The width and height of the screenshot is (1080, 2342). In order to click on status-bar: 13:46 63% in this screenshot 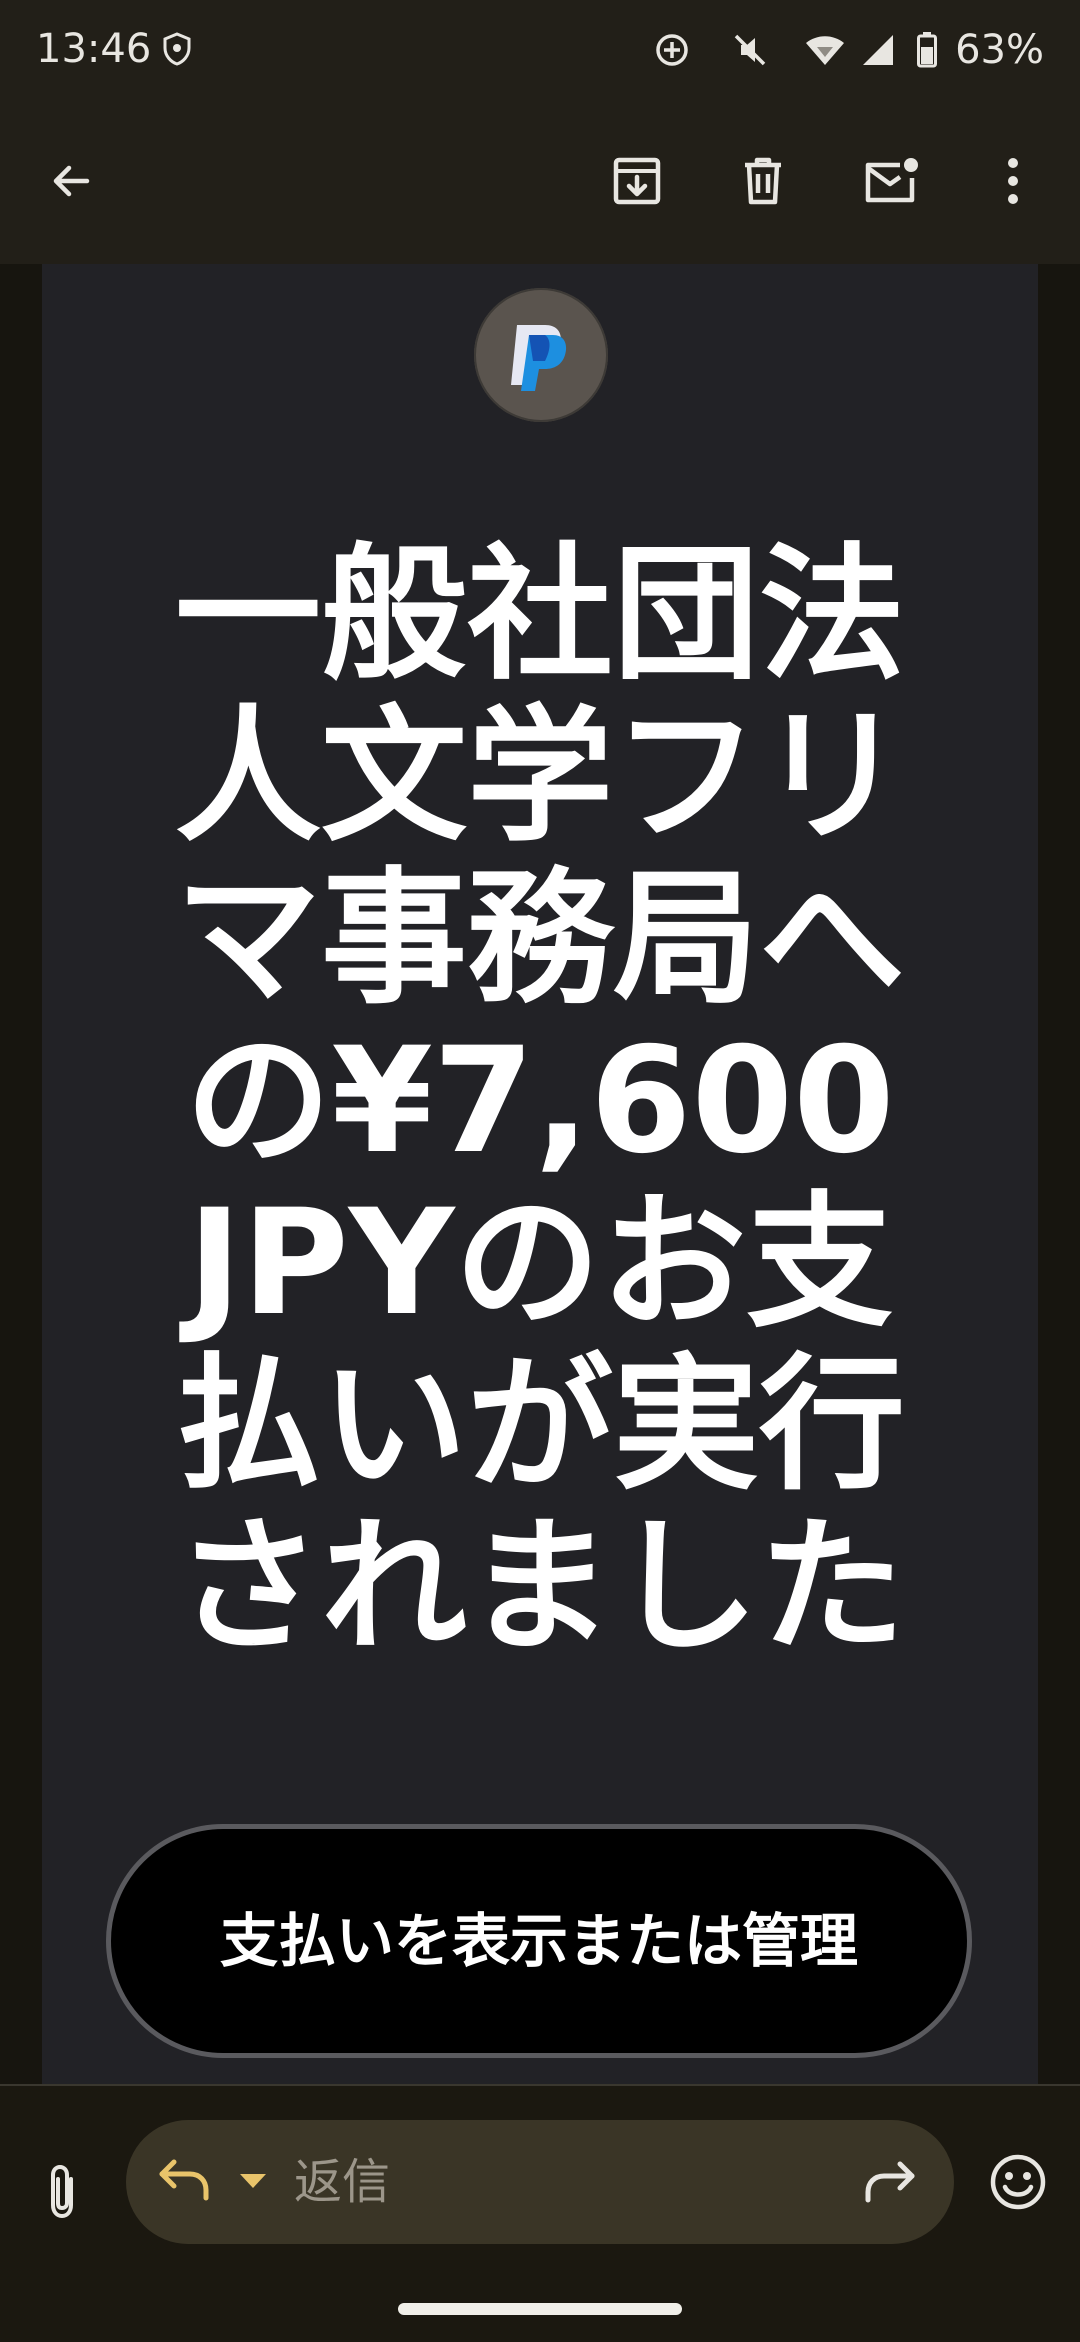, I will do `click(540, 50)`.